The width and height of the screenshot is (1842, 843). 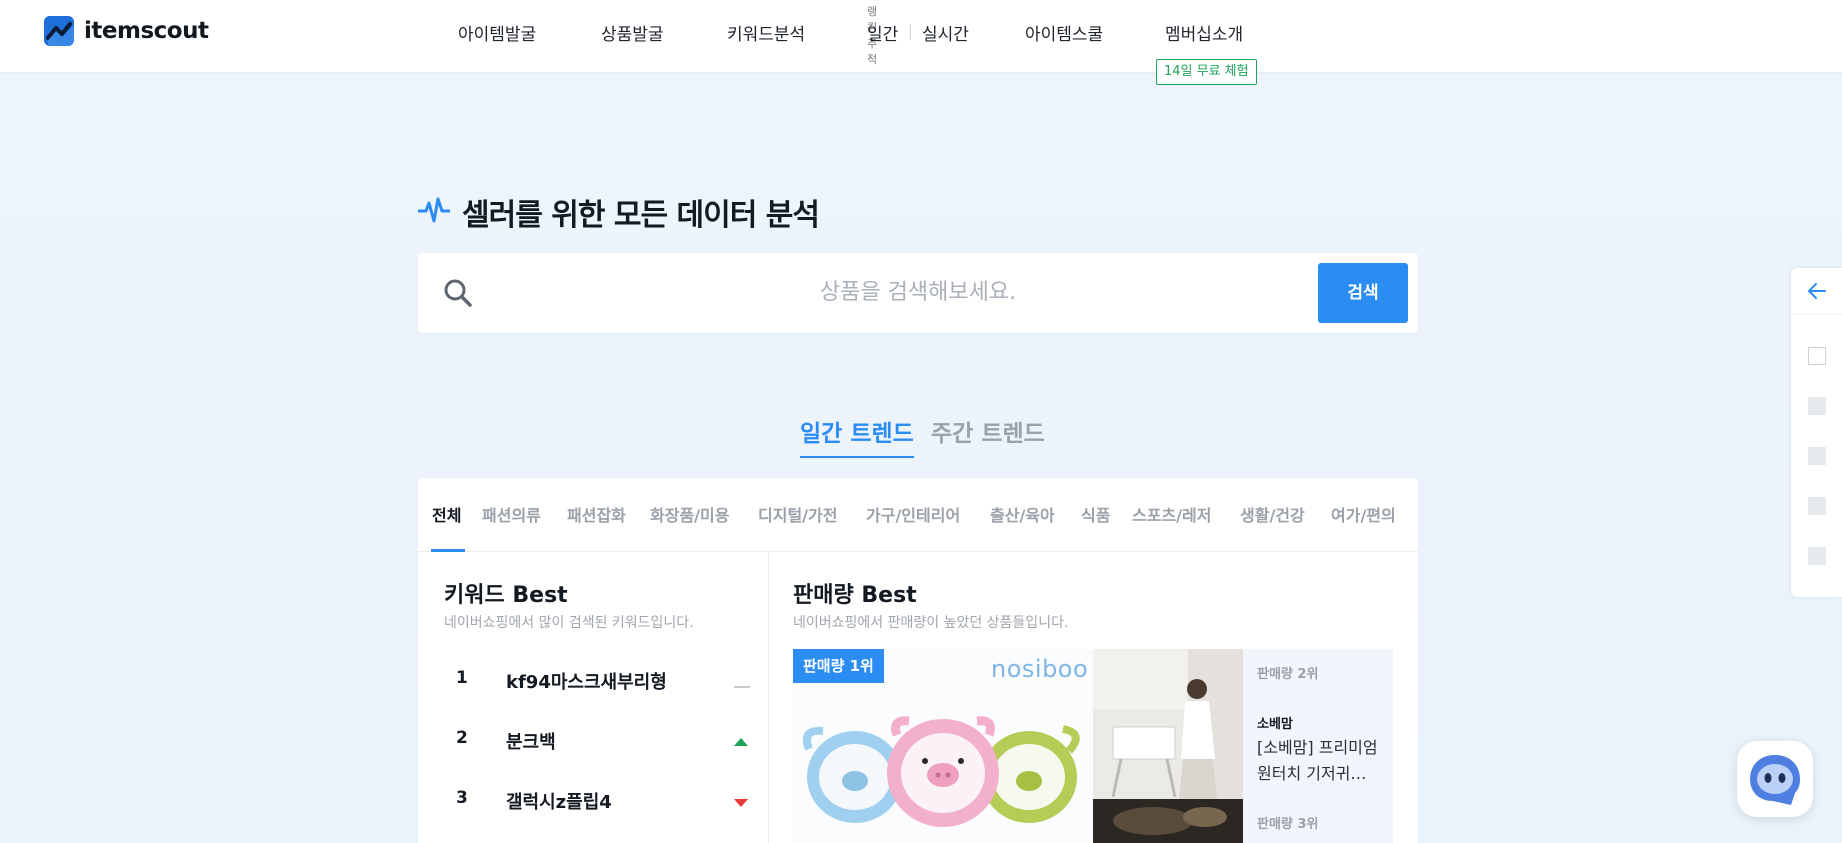 I want to click on column-divider, so click(x=768, y=697).